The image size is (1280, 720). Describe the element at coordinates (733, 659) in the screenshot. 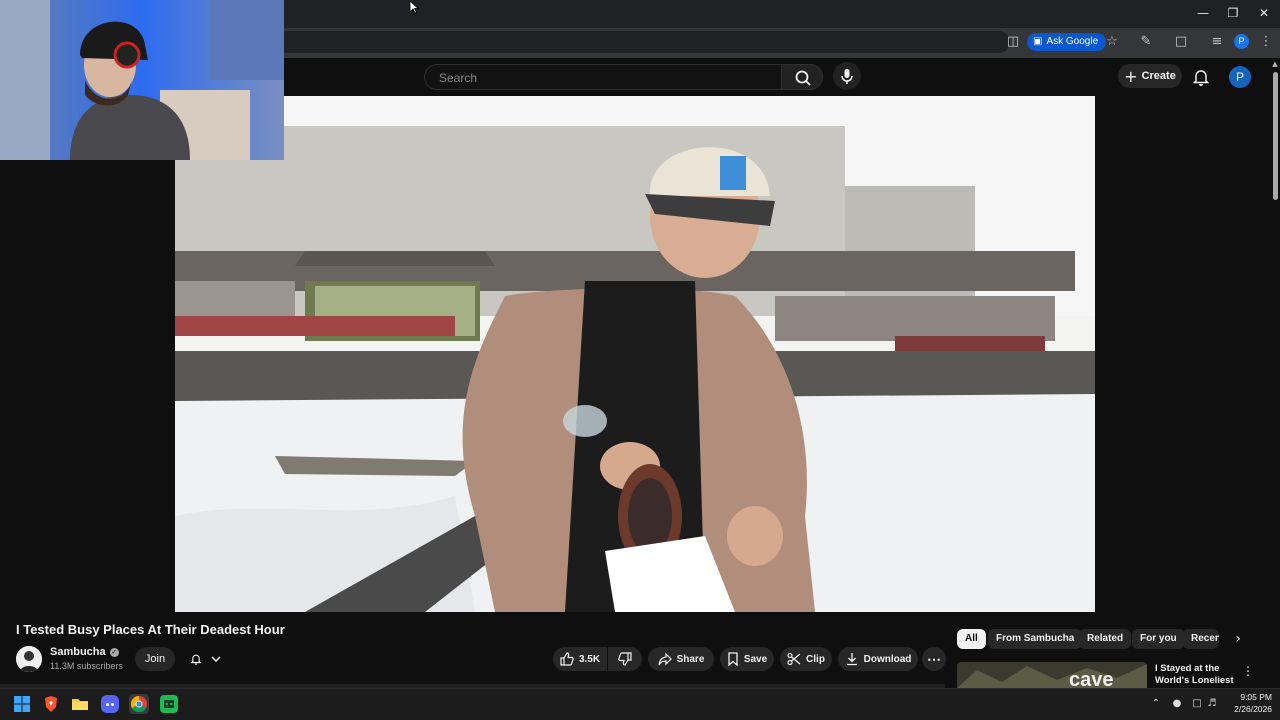

I see `bookmark-icon` at that location.